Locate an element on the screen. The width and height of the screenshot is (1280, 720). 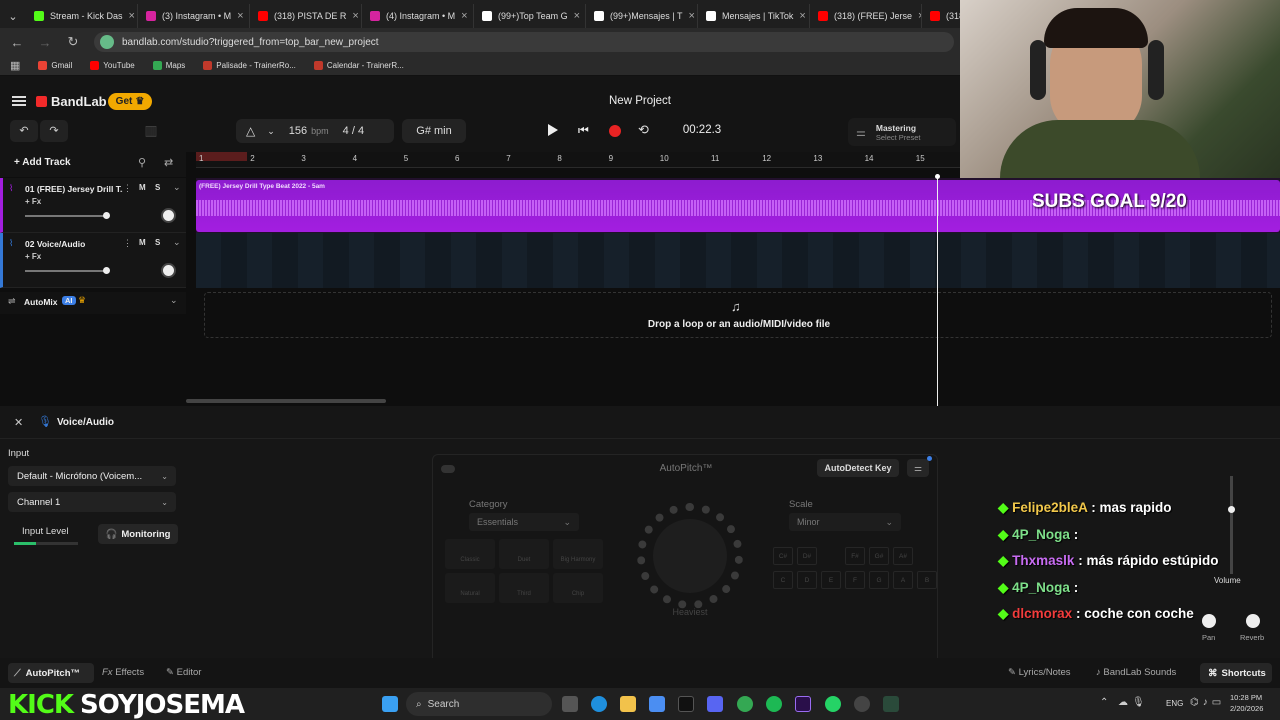
play-button is located at coordinates (553, 130).